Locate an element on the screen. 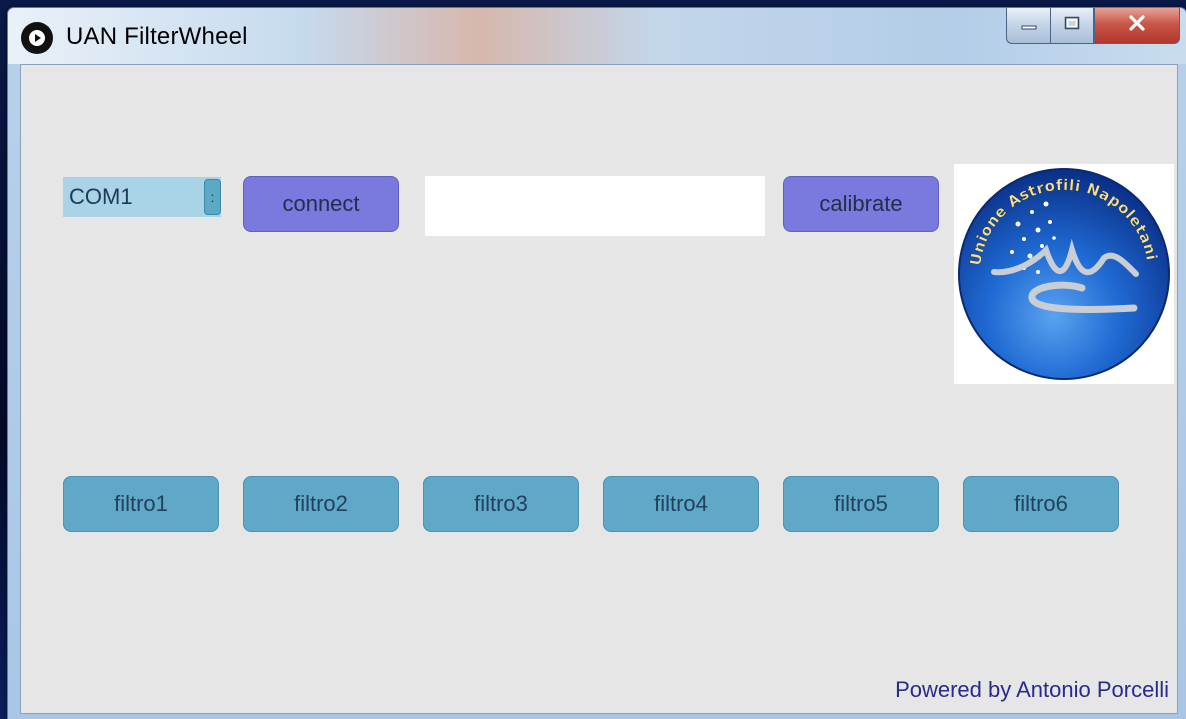  calibrate-button: calibrate is located at coordinates (861, 204).